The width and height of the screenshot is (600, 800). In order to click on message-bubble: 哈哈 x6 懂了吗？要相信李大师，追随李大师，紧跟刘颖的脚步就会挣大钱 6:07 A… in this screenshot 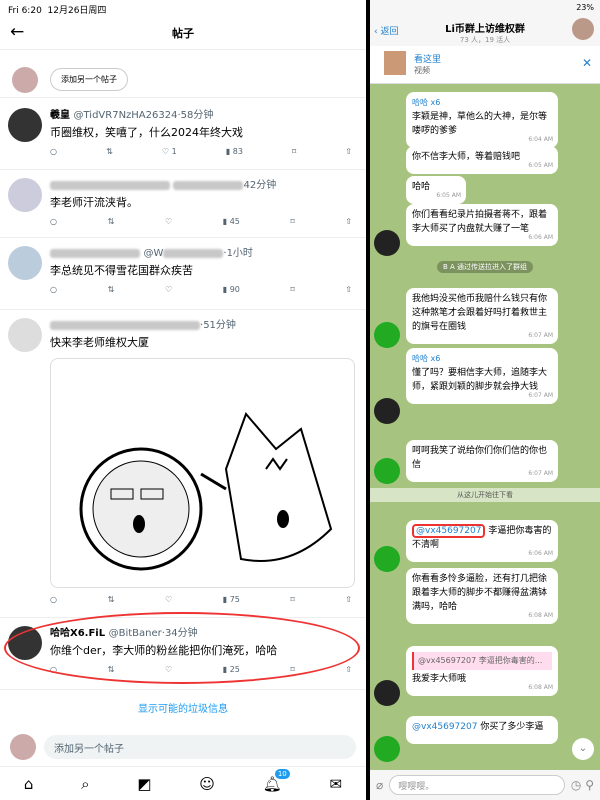, I will do `click(482, 376)`.